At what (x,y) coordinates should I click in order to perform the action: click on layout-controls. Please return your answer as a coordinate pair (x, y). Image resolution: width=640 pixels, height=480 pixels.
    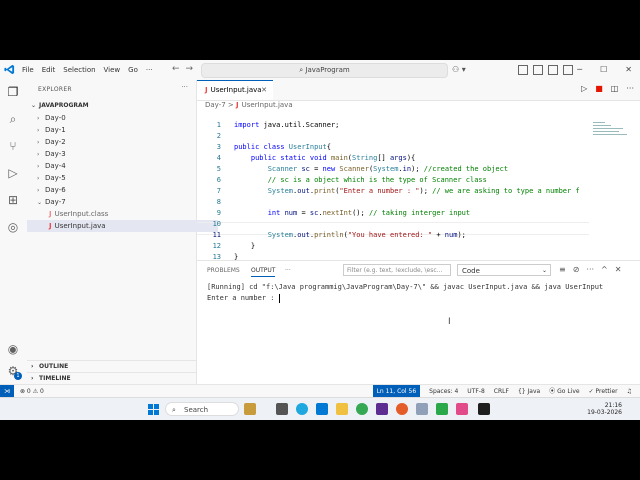
    Looking at the image, I should click on (545, 70).